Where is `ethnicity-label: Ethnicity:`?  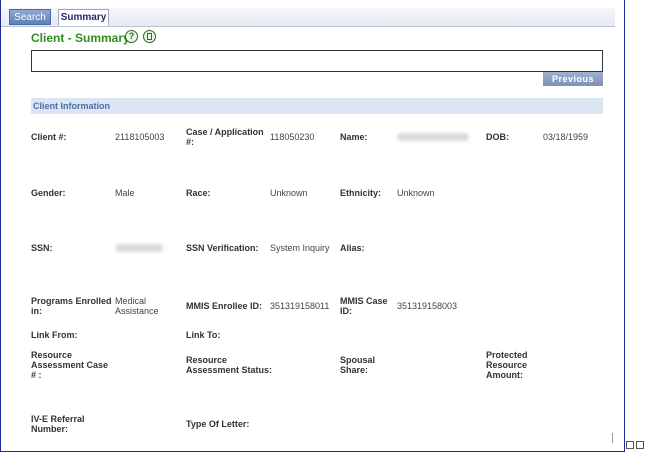
ethnicity-label: Ethnicity: is located at coordinates (361, 193).